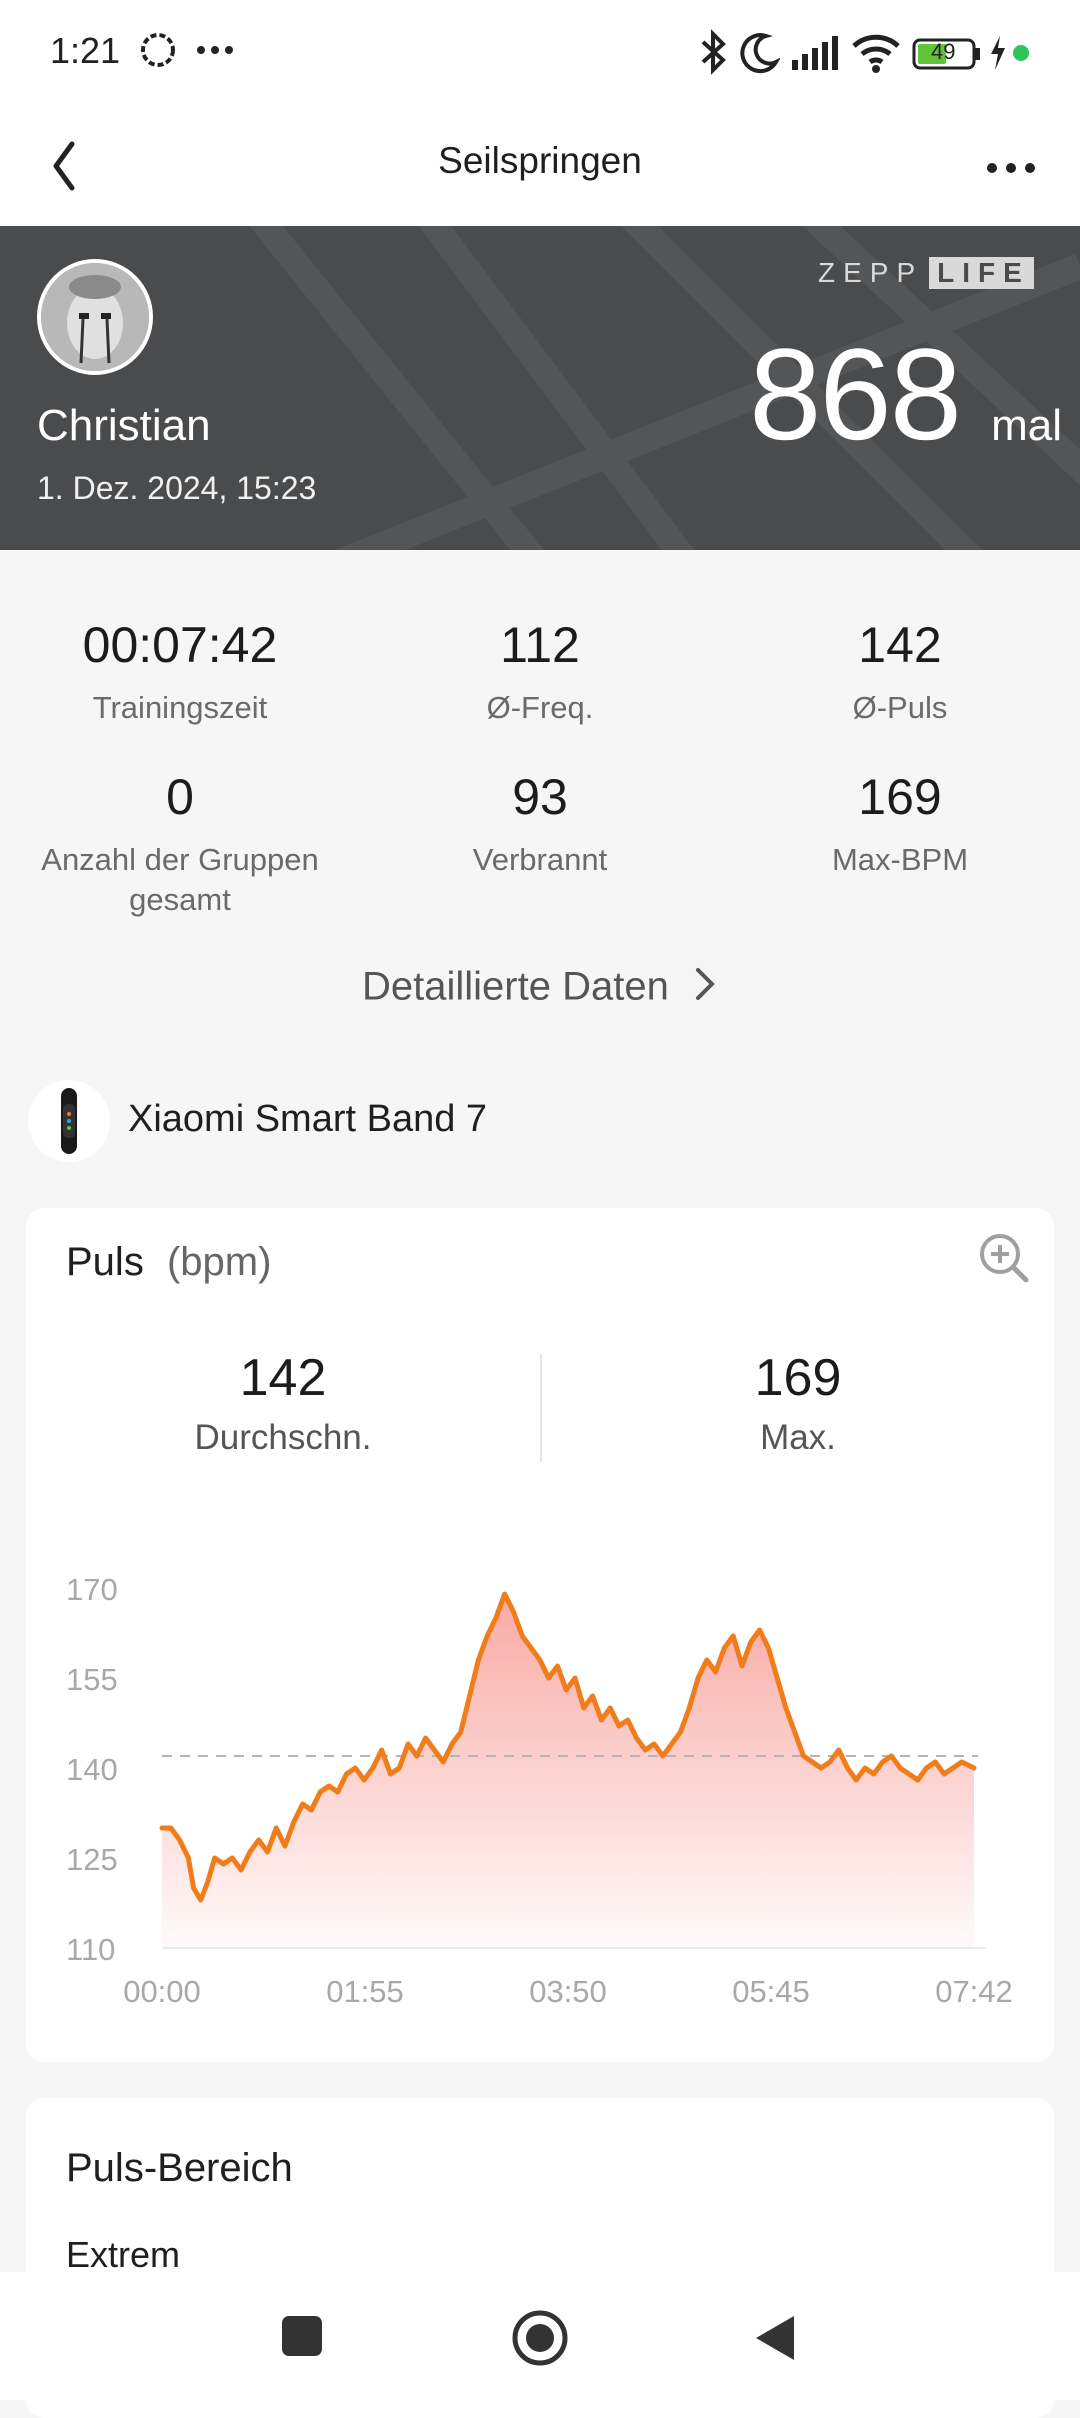 The height and width of the screenshot is (2418, 1080). I want to click on average-heart-rate: 142 Durchschn., so click(283, 1403).